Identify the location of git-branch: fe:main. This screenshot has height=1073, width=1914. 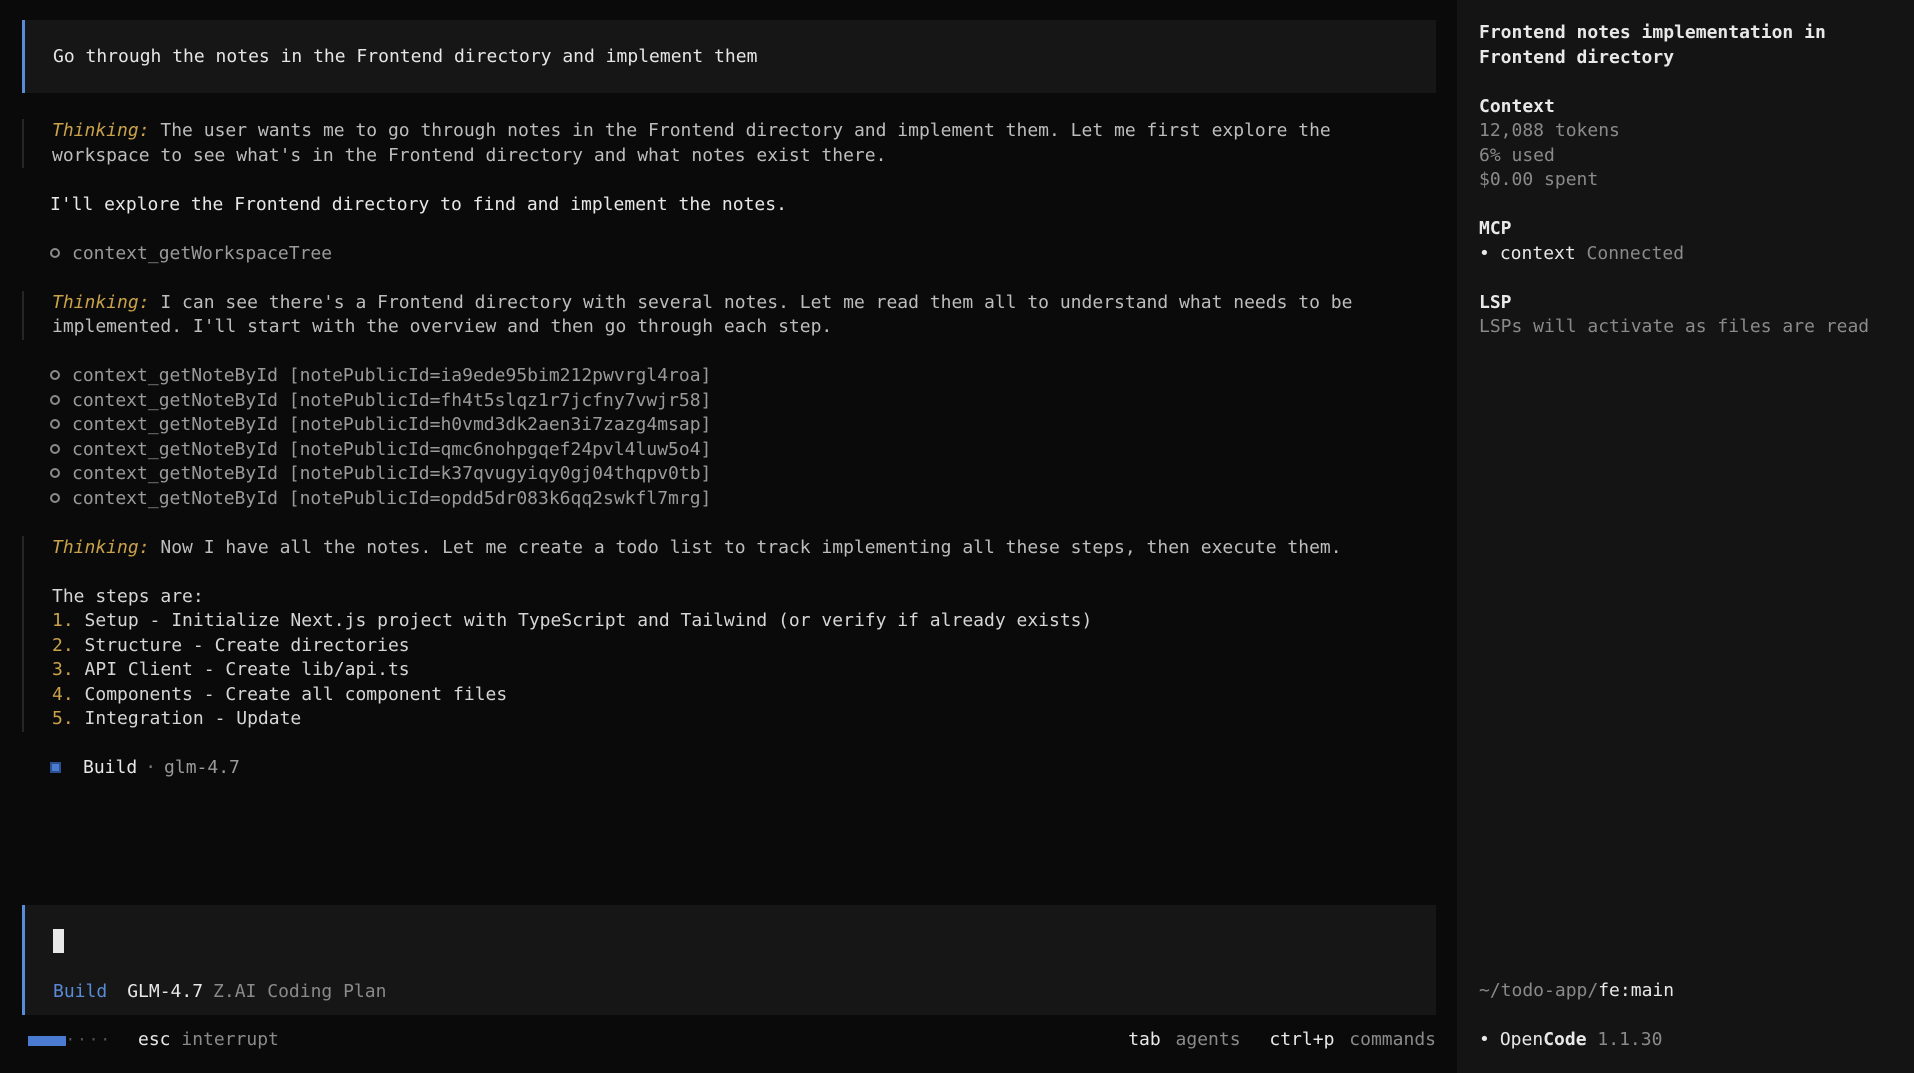
(1636, 990).